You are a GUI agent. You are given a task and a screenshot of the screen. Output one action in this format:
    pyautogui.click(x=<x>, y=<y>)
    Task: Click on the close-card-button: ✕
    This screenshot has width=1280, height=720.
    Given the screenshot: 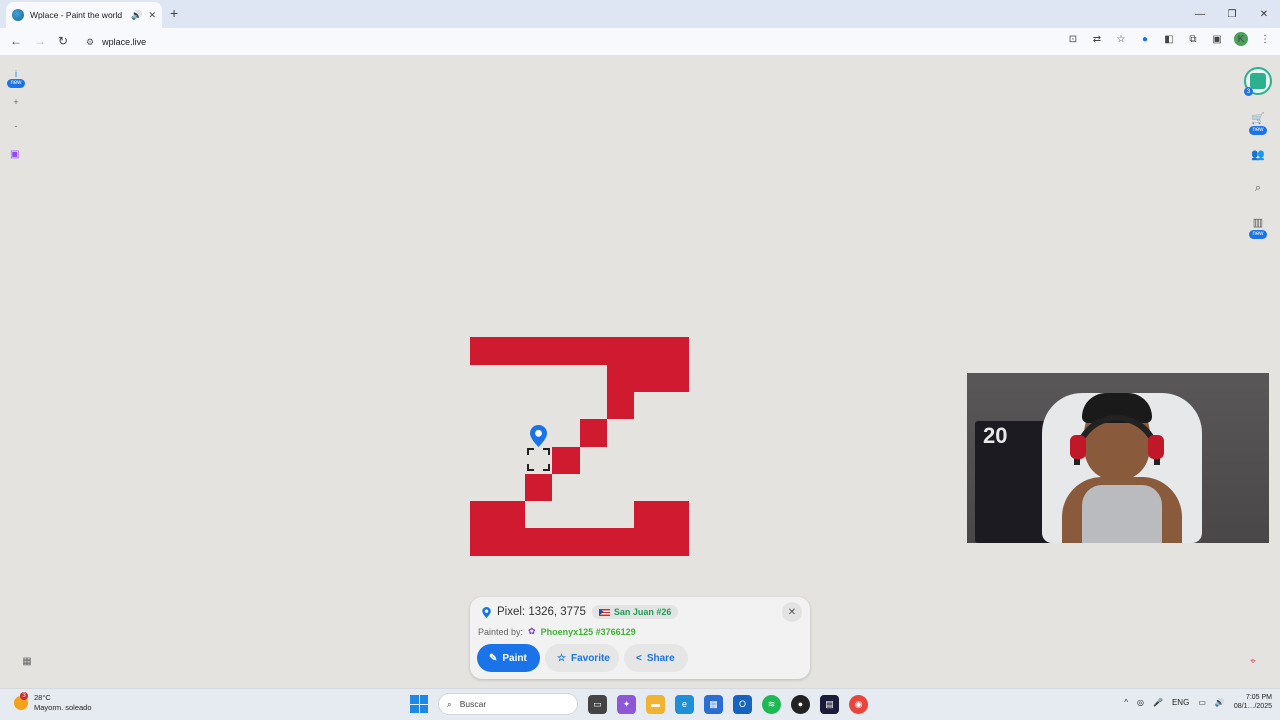 What is the action you would take?
    pyautogui.click(x=792, y=612)
    